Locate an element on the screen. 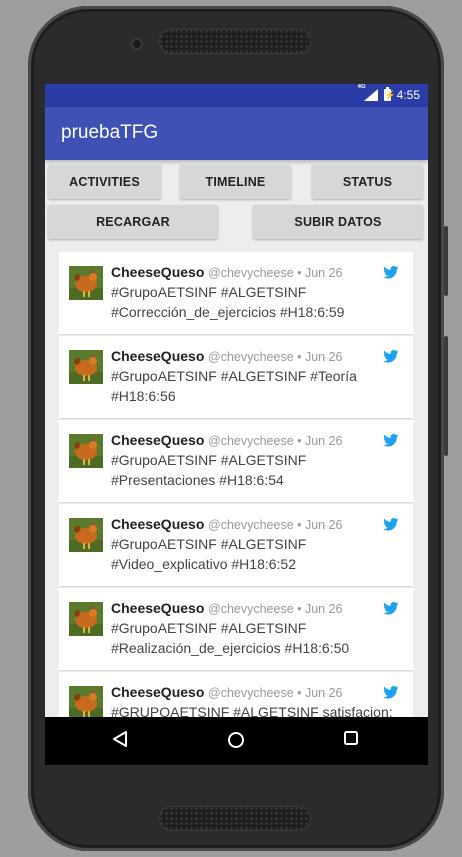 This screenshot has height=857, width=462. volume-button is located at coordinates (446, 261).